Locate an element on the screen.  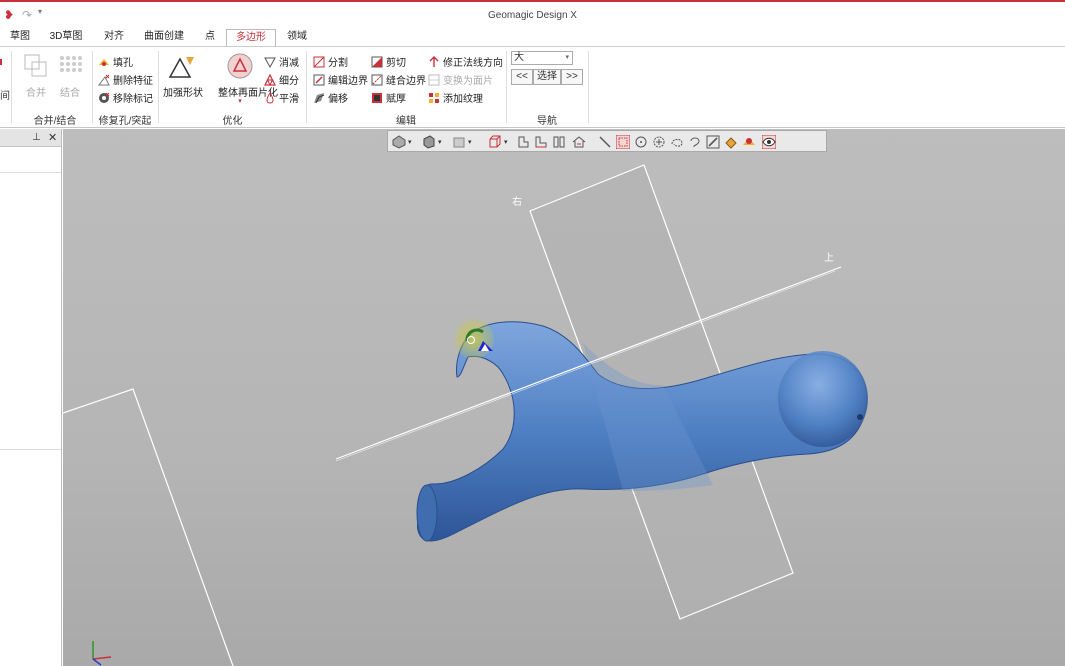
visibility-icon is located at coordinates (769, 142).